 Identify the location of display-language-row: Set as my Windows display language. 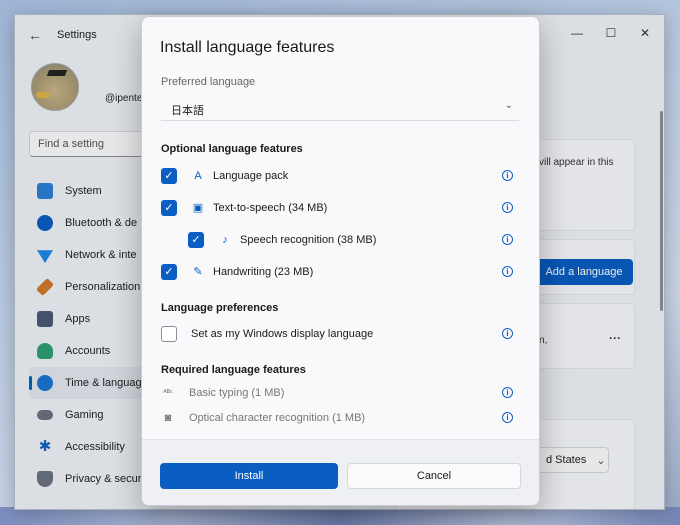
(331, 334).